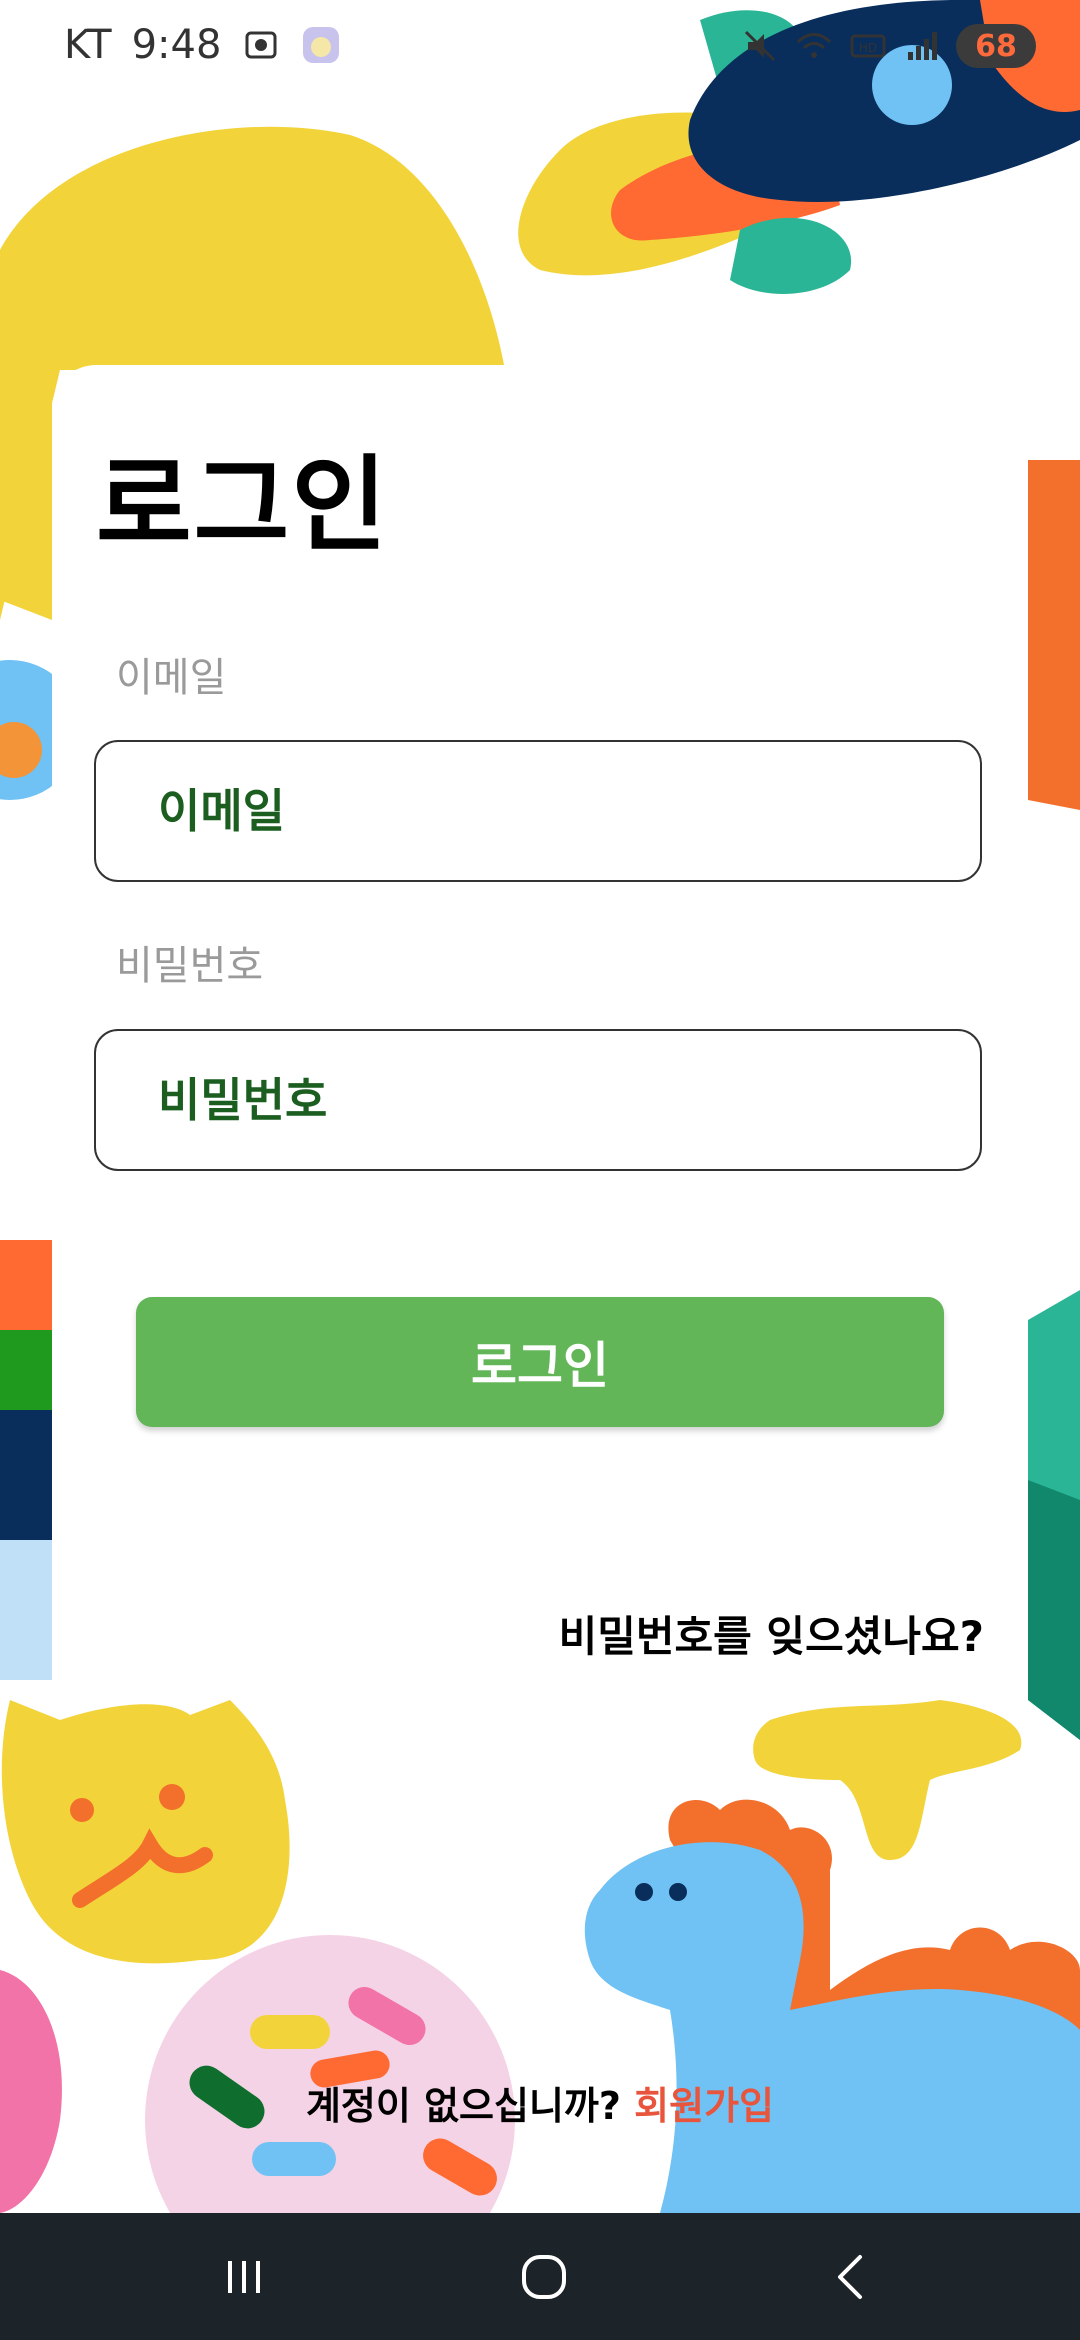 The width and height of the screenshot is (1080, 2340). I want to click on password-field-container, so click(538, 1100).